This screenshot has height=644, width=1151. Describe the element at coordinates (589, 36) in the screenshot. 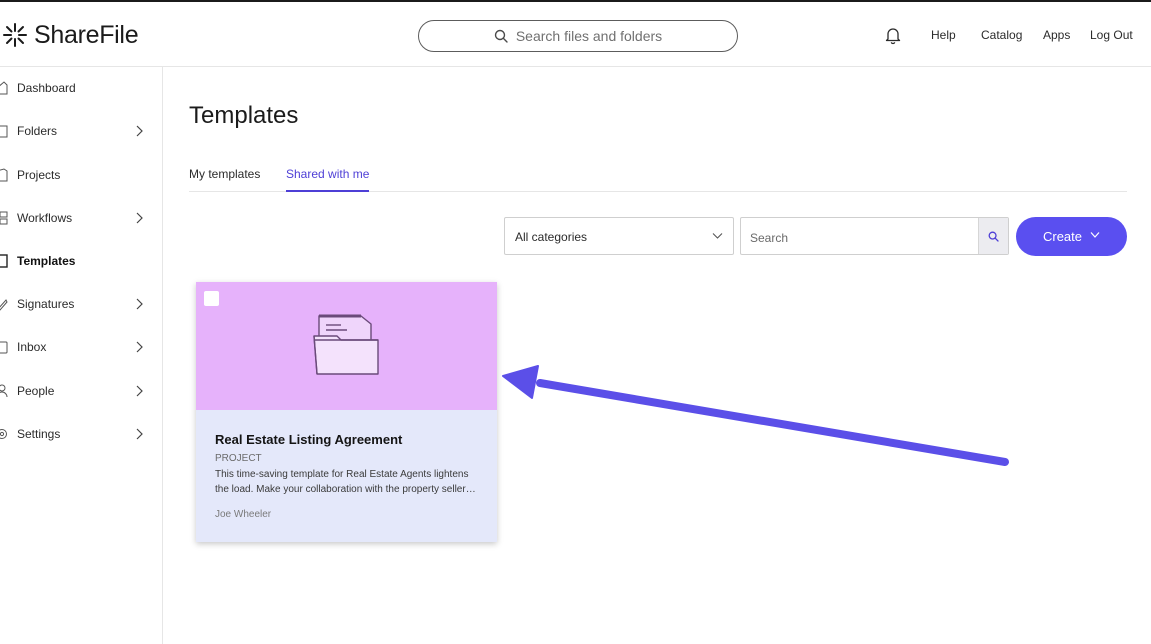

I see `global-search-placeholder: Search files and folders` at that location.